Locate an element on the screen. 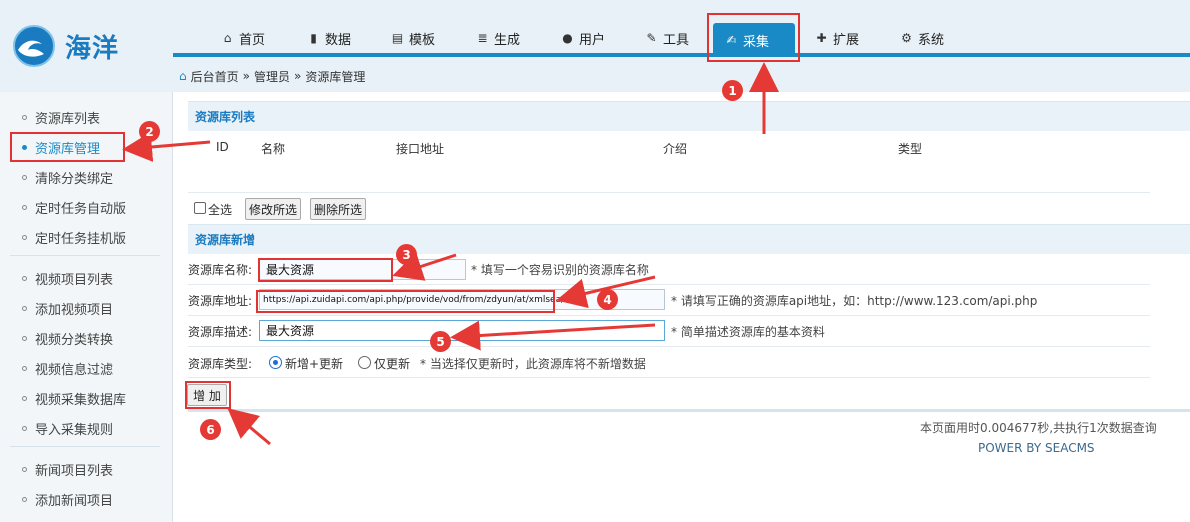 This screenshot has width=1190, height=522. type-hint: * 当选择仅更新时，此资源库将不新增数据 is located at coordinates (533, 364).